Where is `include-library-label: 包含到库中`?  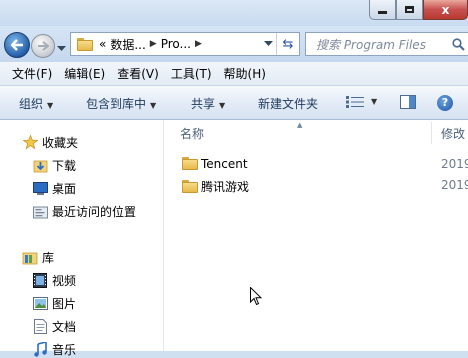 include-library-label: 包含到库中 is located at coordinates (116, 104).